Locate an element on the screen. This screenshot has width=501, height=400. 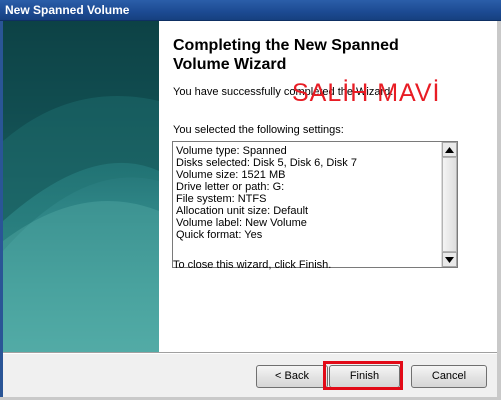
close-instruction: To close this wizard, click Finish. is located at coordinates (252, 265).